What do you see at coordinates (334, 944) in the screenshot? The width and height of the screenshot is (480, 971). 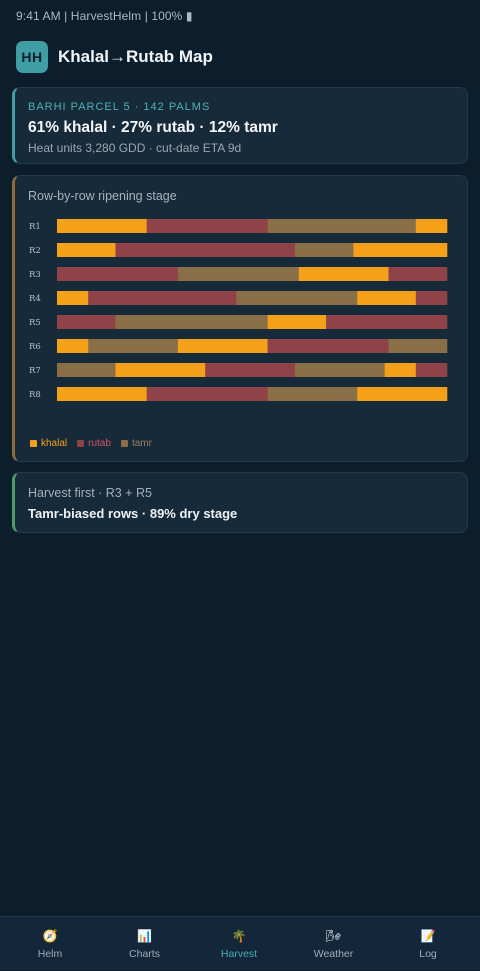 I see `nav-item-weather: 🌬 Weather` at bounding box center [334, 944].